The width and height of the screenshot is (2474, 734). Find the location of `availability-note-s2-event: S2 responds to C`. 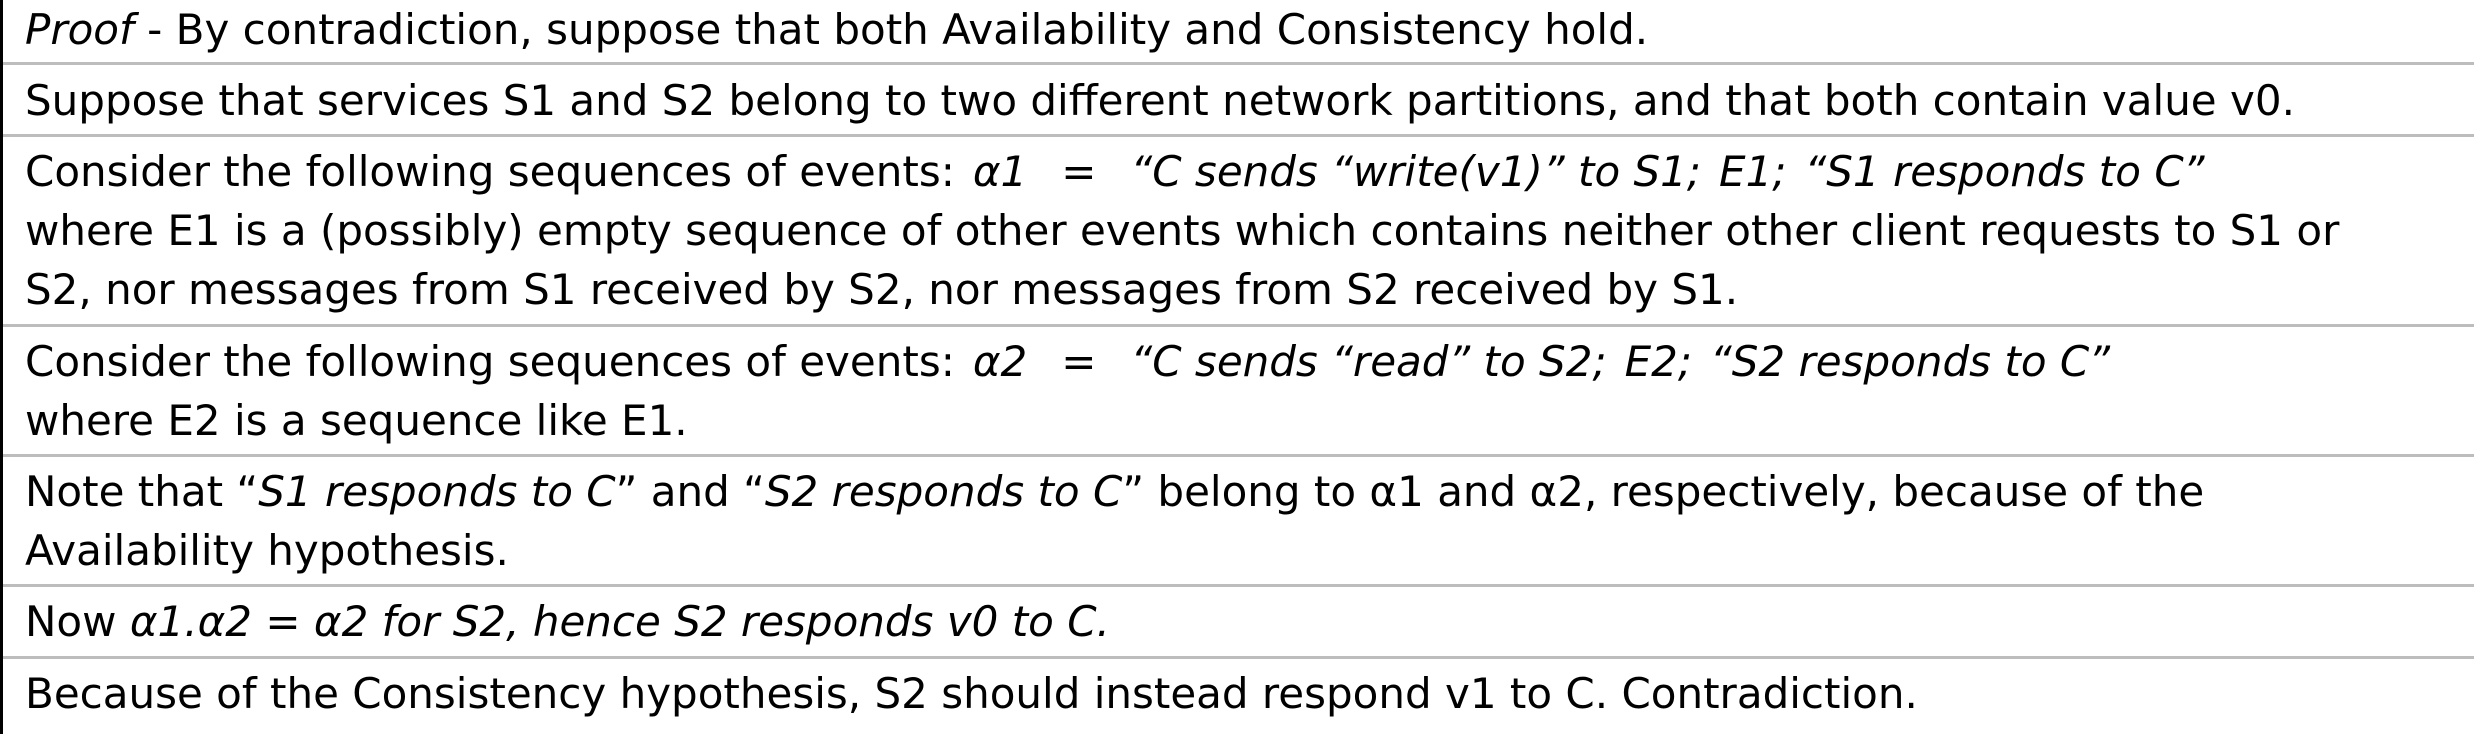

availability-note-s2-event: S2 responds to C is located at coordinates (943, 491).